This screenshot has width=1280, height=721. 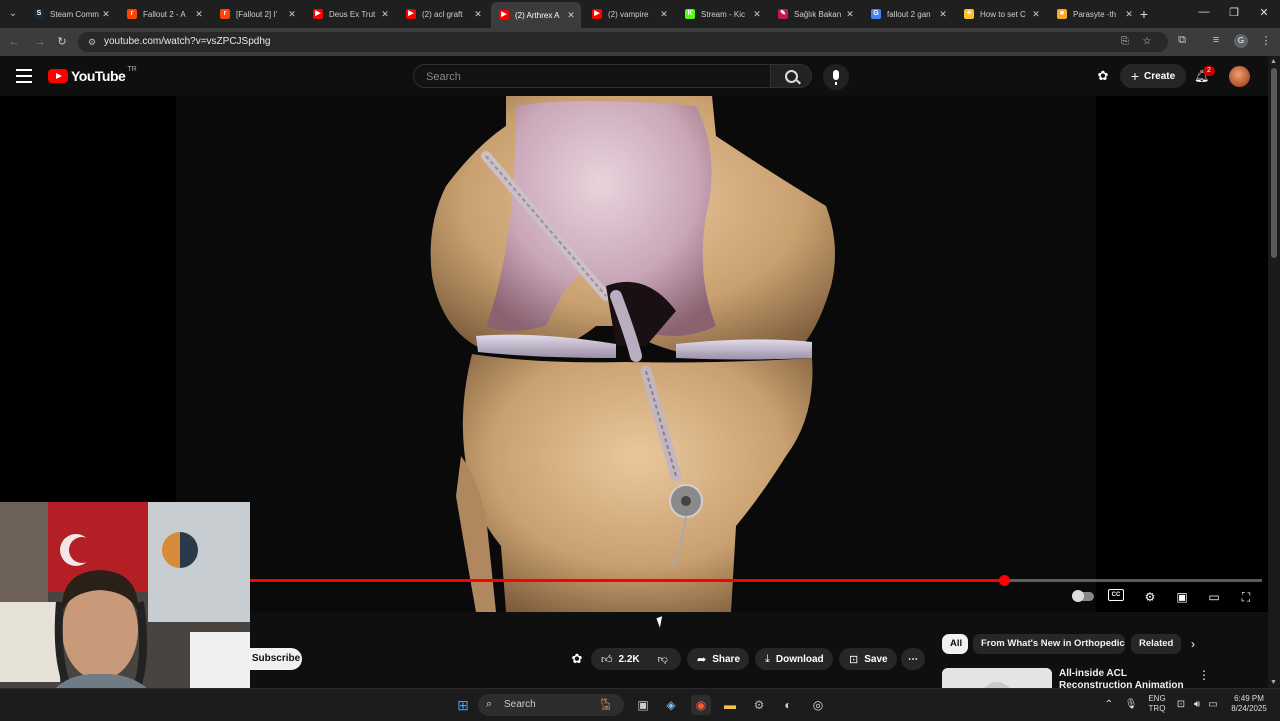 I want to click on youtube-logo: YouTube TR, so click(x=92, y=75).